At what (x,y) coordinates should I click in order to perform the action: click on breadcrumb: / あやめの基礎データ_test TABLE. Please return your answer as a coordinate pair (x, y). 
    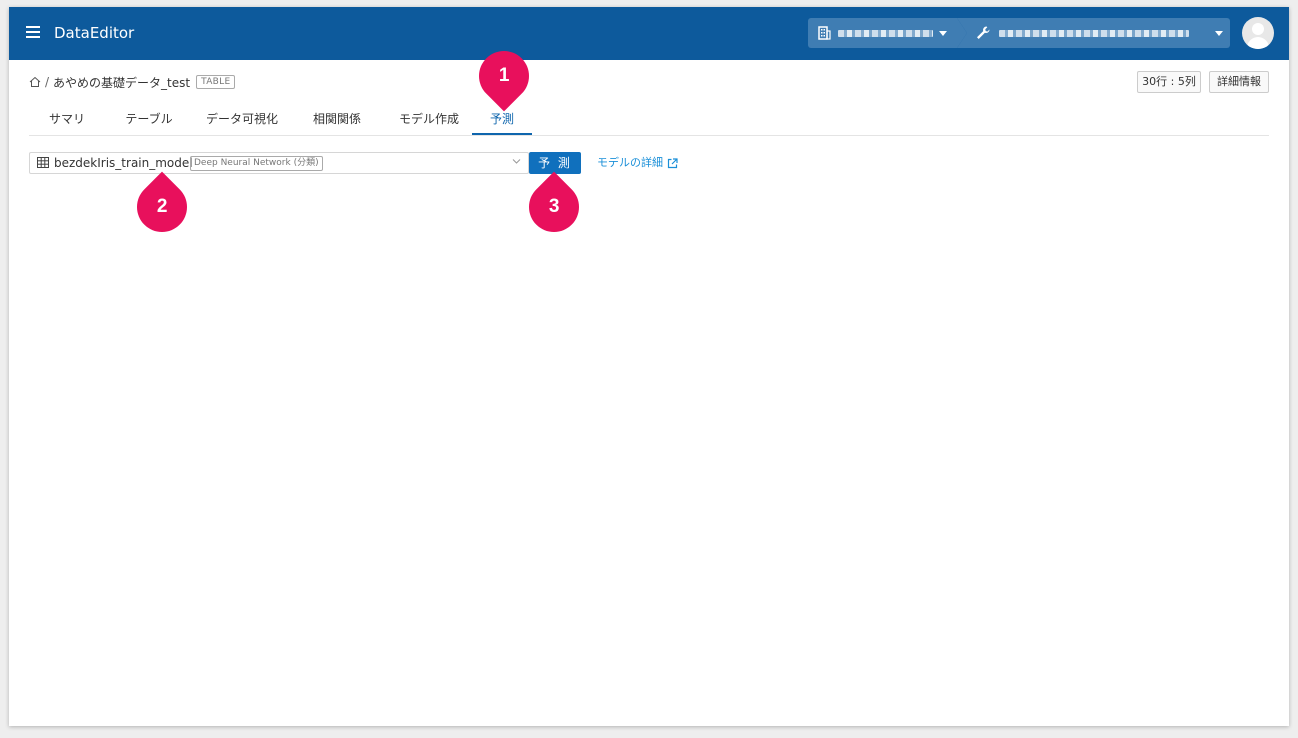
    Looking at the image, I should click on (132, 82).